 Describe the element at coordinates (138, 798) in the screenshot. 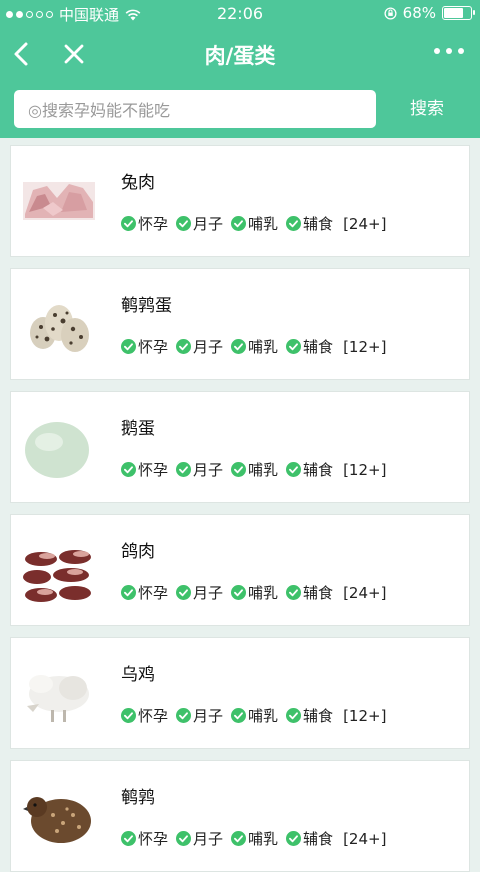

I see `food-name: 鹌鹑` at that location.